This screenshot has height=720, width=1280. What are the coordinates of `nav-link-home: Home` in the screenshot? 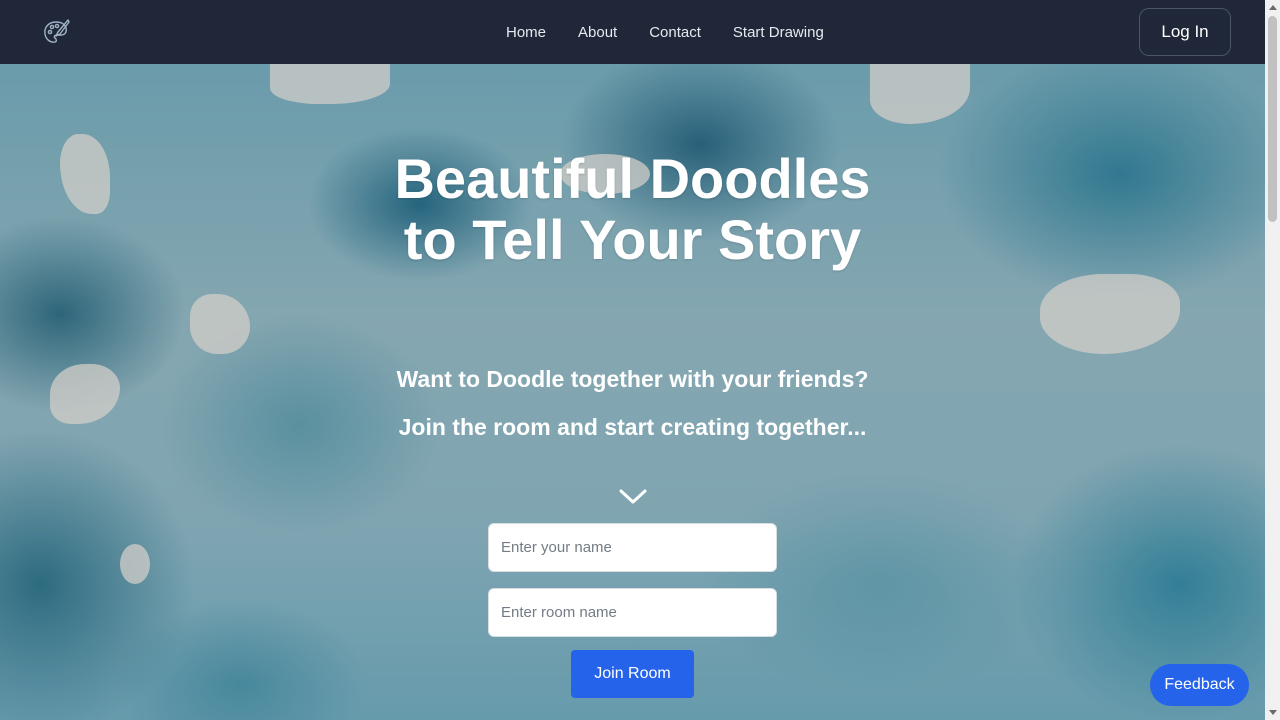 It's located at (526, 32).